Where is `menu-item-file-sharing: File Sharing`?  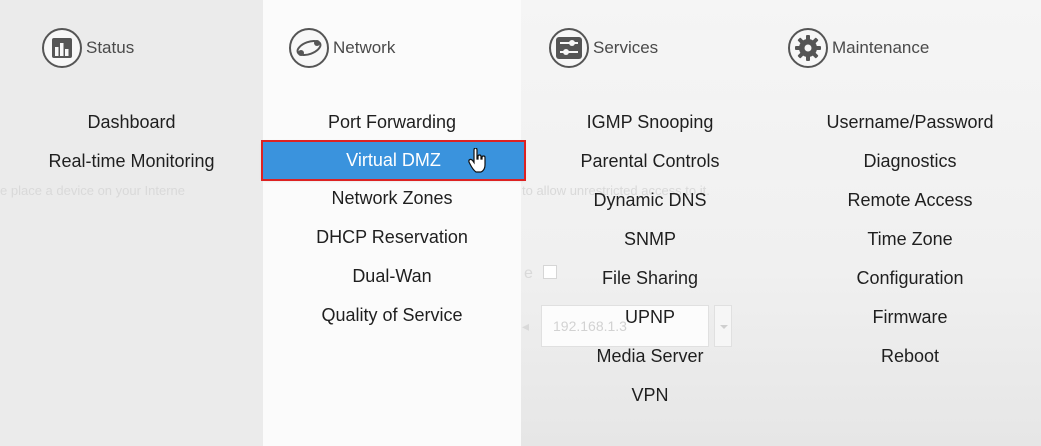
menu-item-file-sharing: File Sharing is located at coordinates (650, 278).